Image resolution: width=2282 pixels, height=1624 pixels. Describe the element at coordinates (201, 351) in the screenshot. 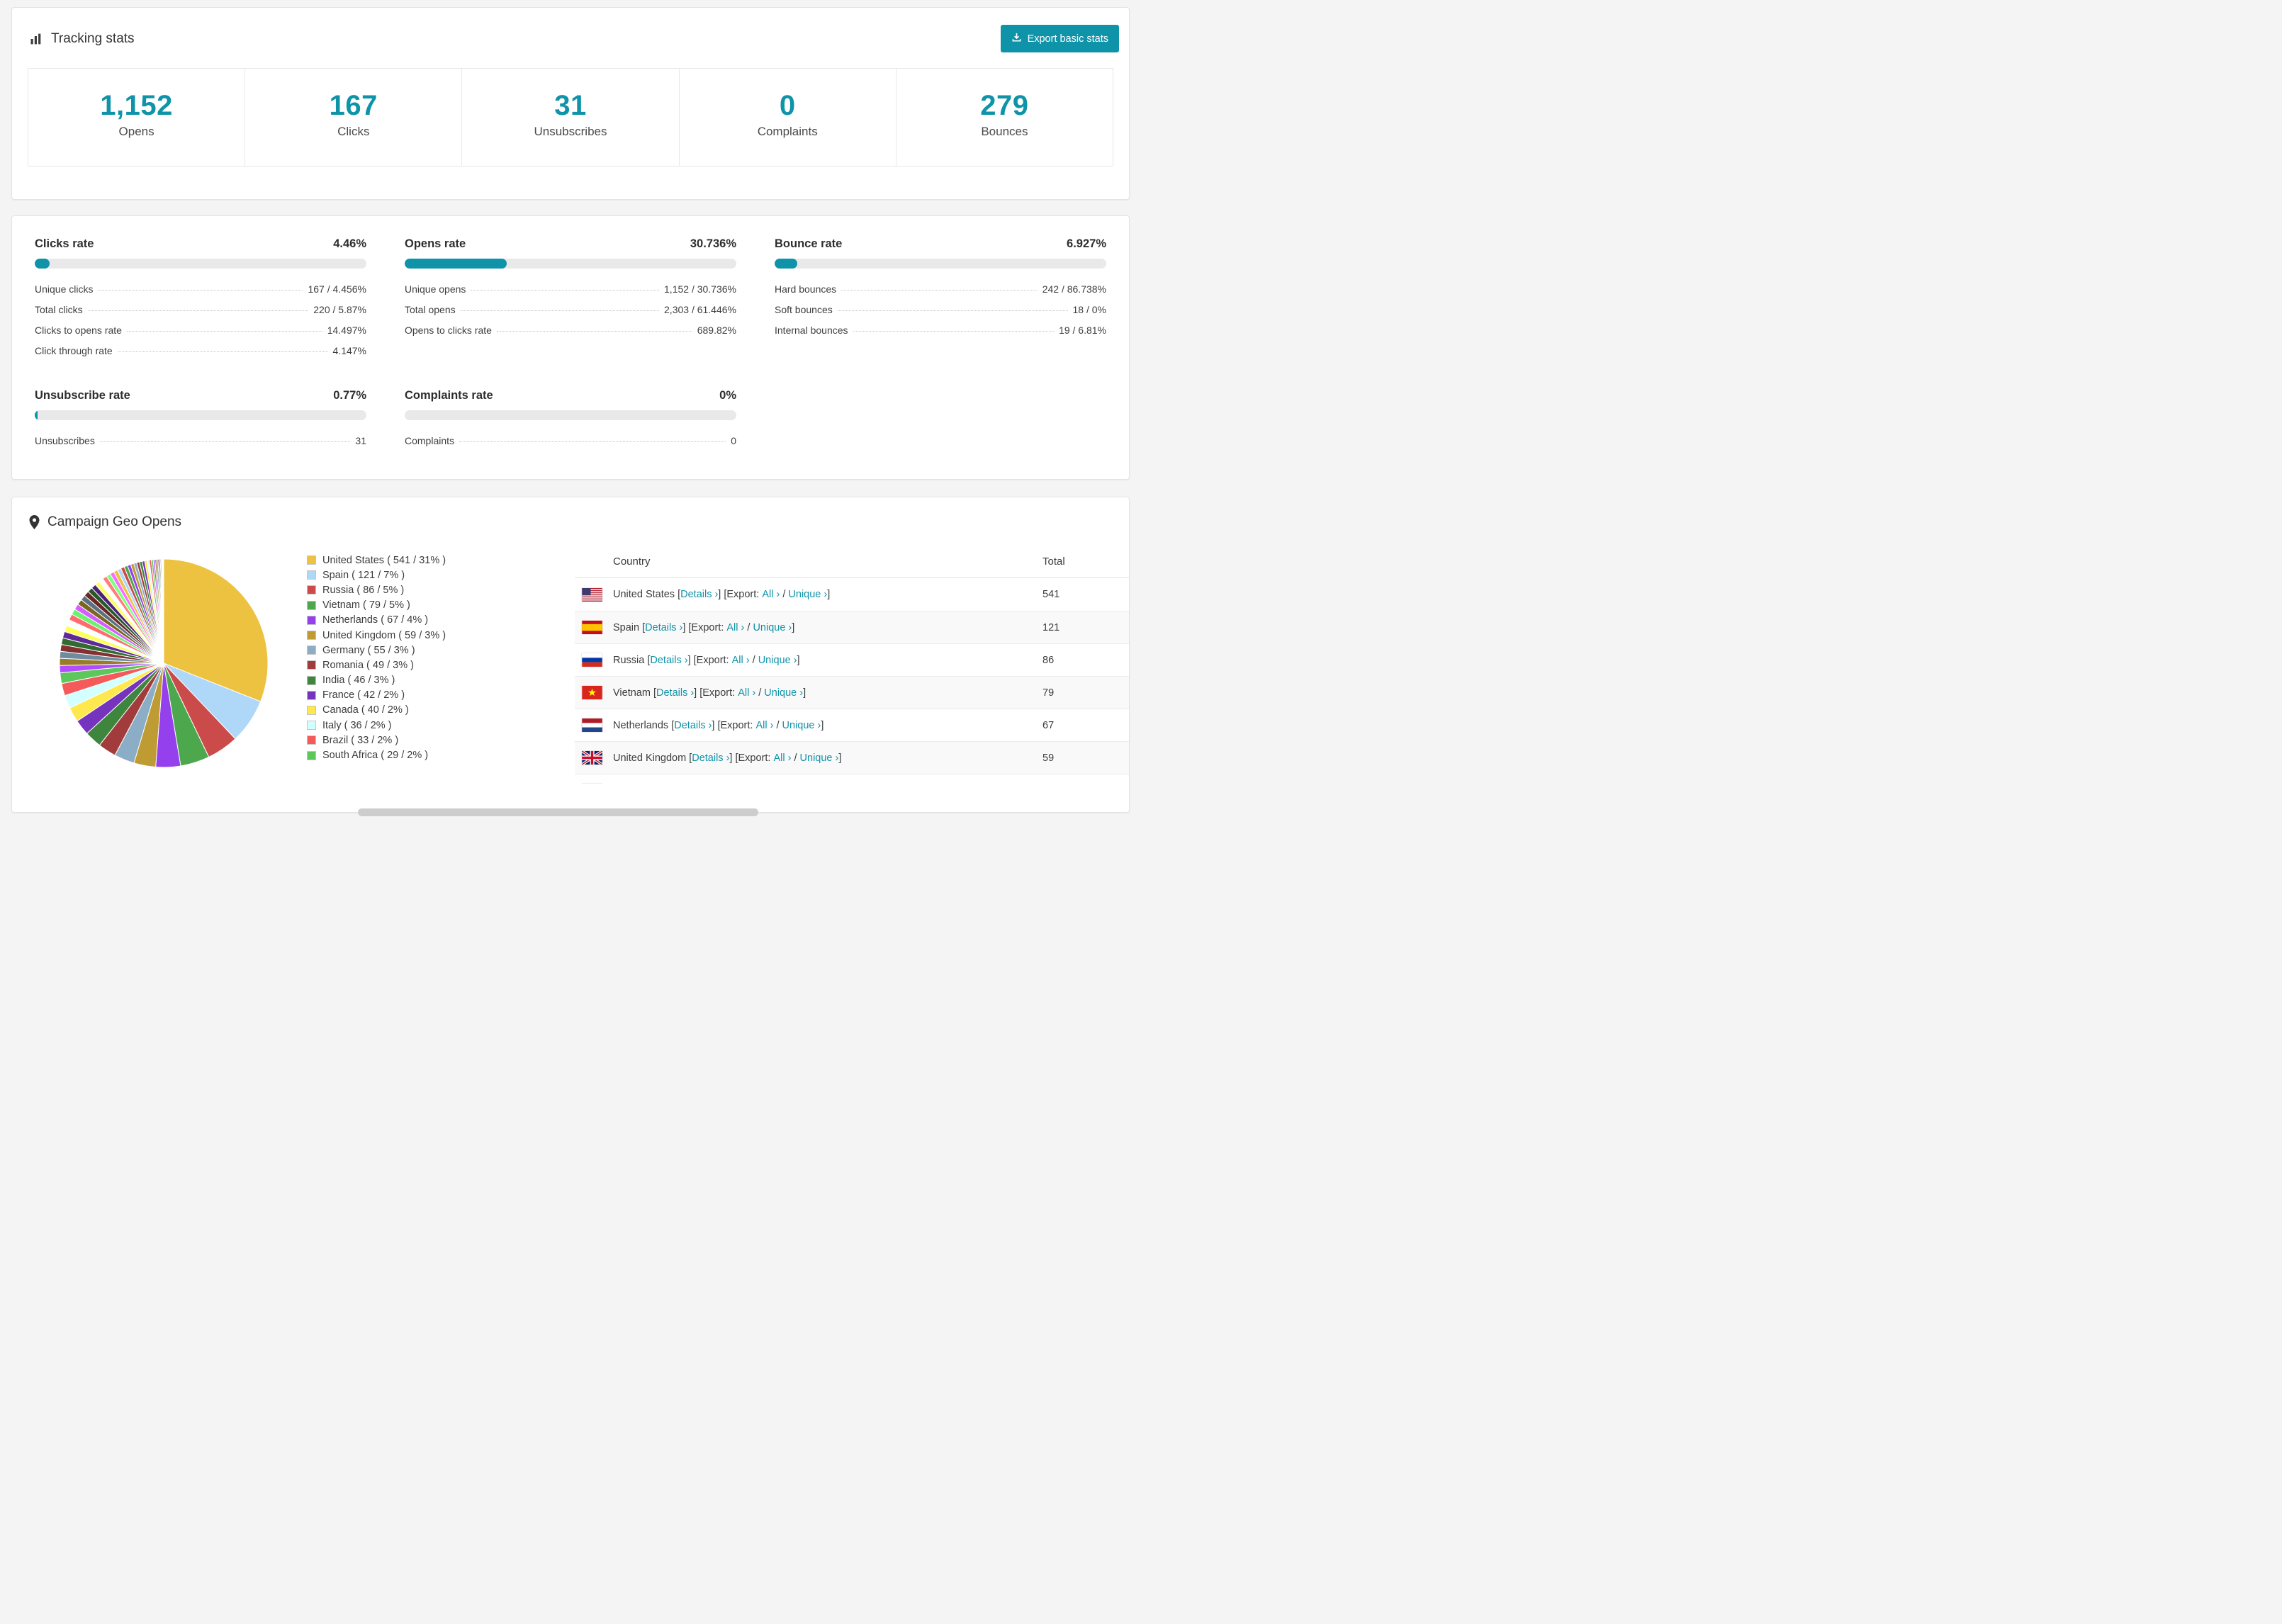

I see `rate-metric-row: Click through rate 4.147%` at that location.